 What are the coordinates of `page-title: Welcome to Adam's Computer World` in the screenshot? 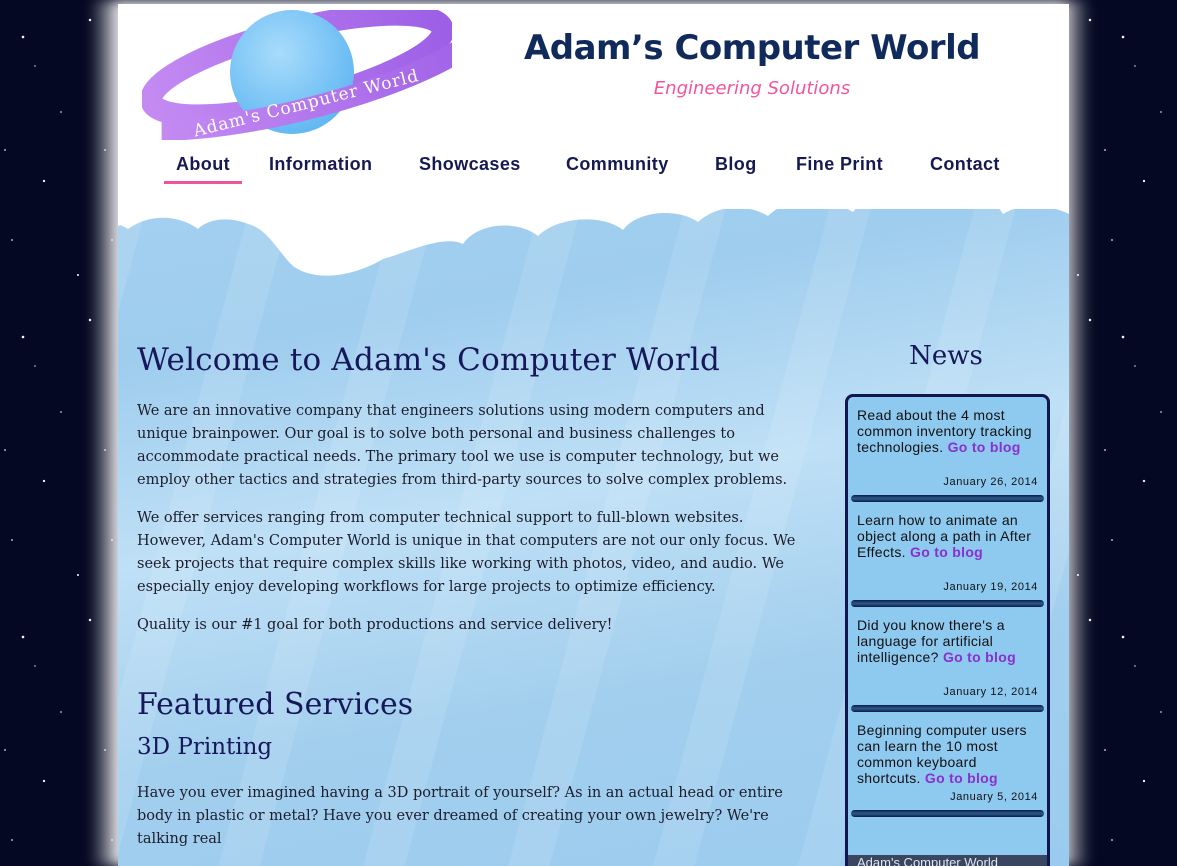 It's located at (429, 360).